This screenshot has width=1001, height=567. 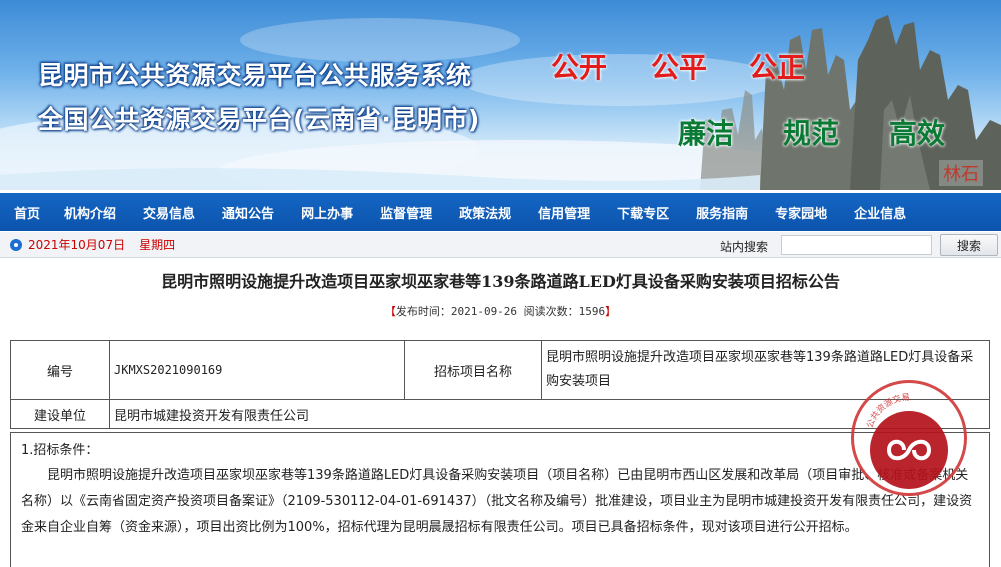 I want to click on site-search-input, so click(x=856, y=245).